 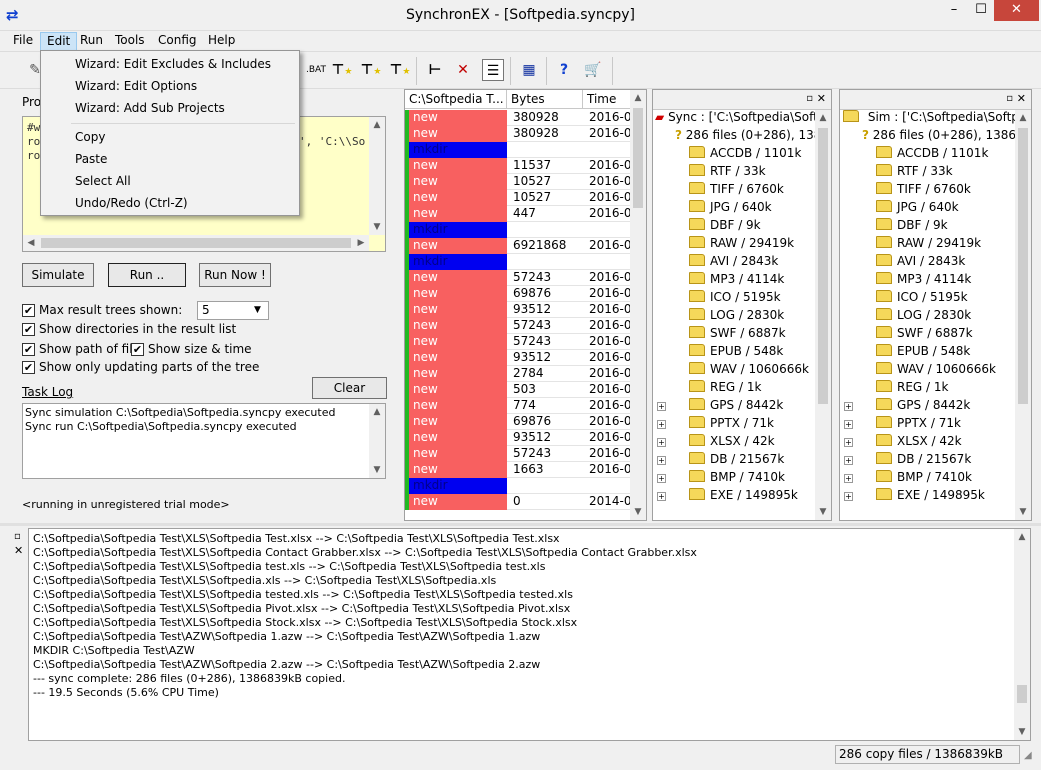 I want to click on tree-item: LOG / 2830k, so click(x=923, y=317).